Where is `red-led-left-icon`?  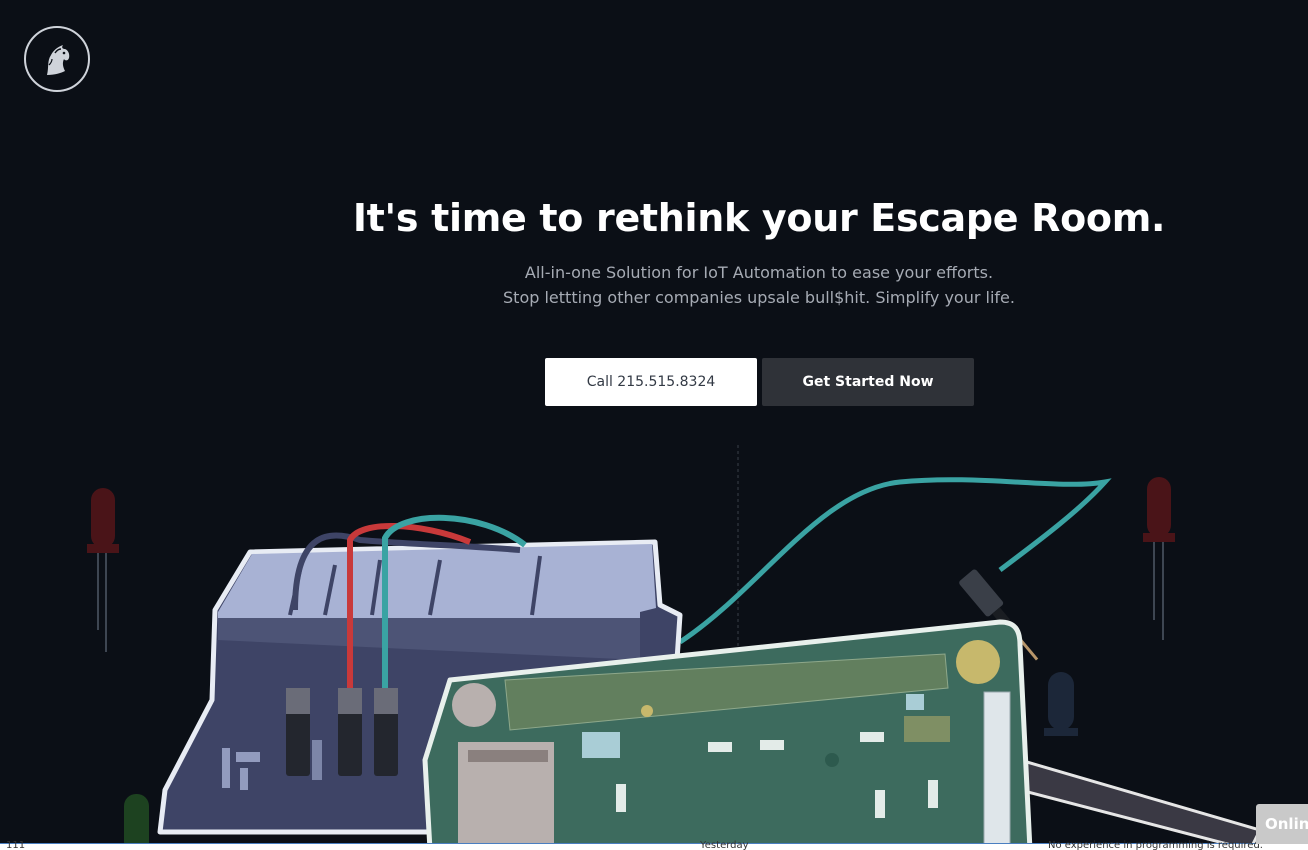 red-led-left-icon is located at coordinates (103, 570).